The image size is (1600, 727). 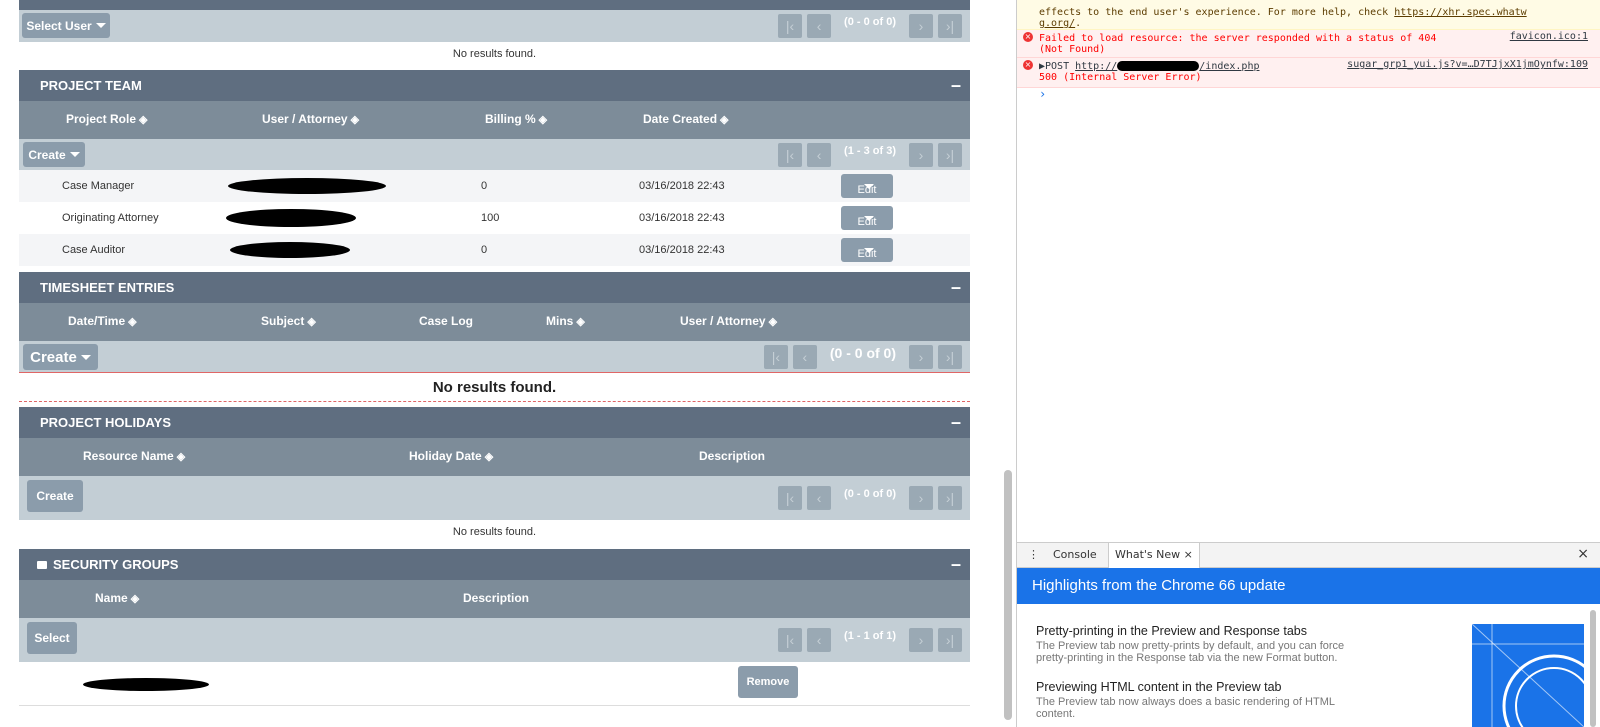 I want to click on select-user-button: Select User, so click(x=66, y=25).